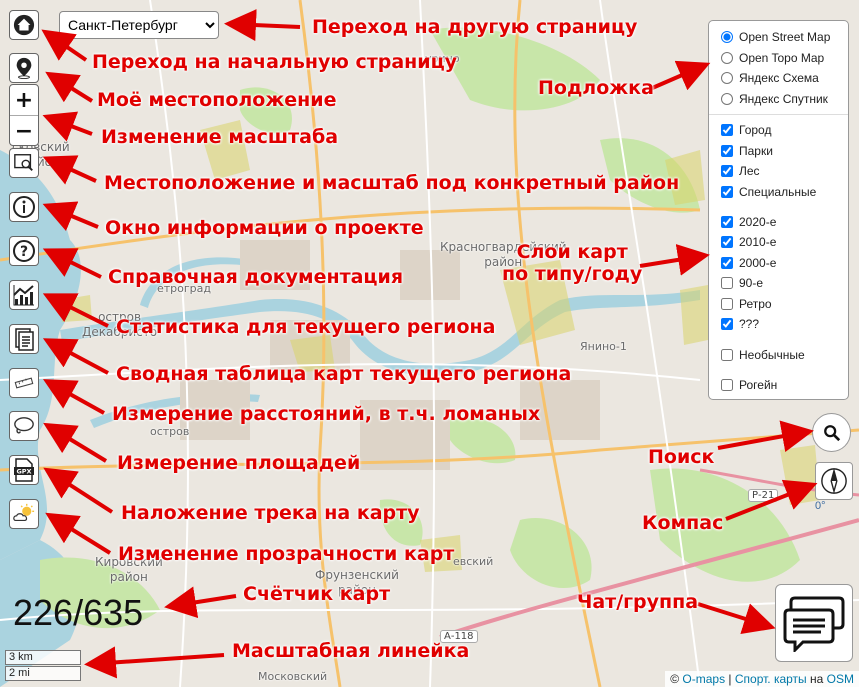 The height and width of the screenshot is (687, 859). What do you see at coordinates (603, 346) in the screenshot?
I see `map-label-yanino: Янино-1` at bounding box center [603, 346].